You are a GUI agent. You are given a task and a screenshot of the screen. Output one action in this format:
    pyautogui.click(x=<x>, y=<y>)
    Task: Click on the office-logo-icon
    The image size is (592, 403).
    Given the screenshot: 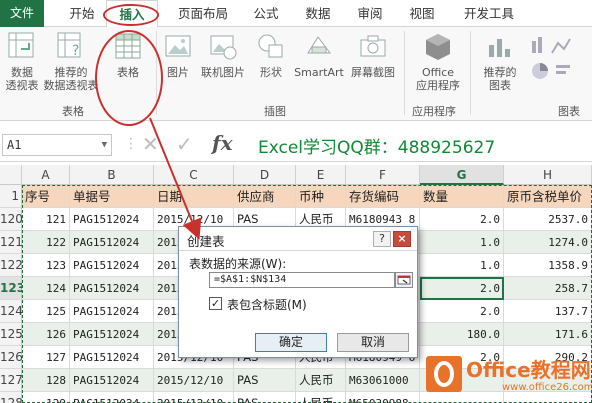 What is the action you would take?
    pyautogui.click(x=444, y=374)
    